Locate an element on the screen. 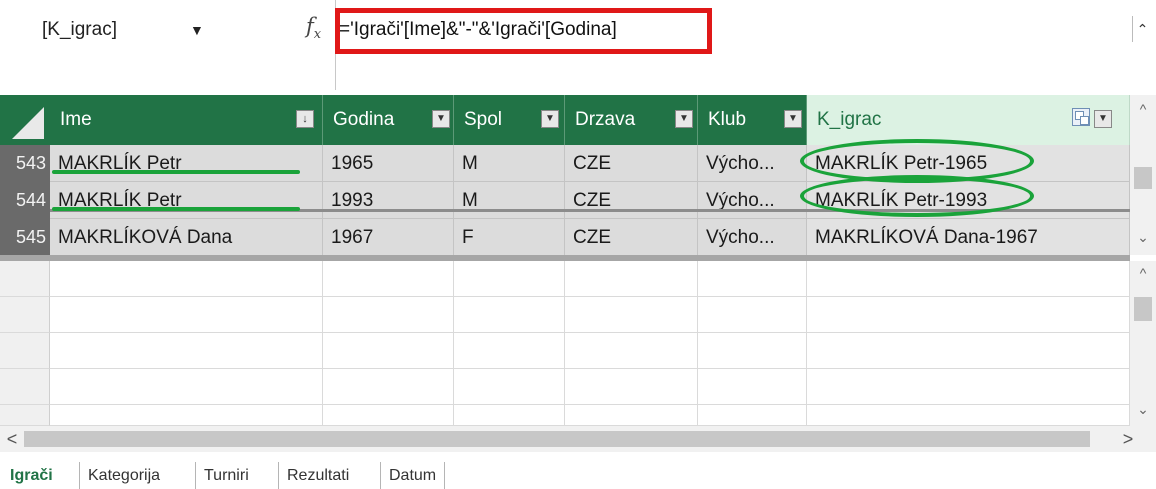 Image resolution: width=1156 pixels, height=489 pixels. chevron-down-icon: ▼ is located at coordinates (197, 30).